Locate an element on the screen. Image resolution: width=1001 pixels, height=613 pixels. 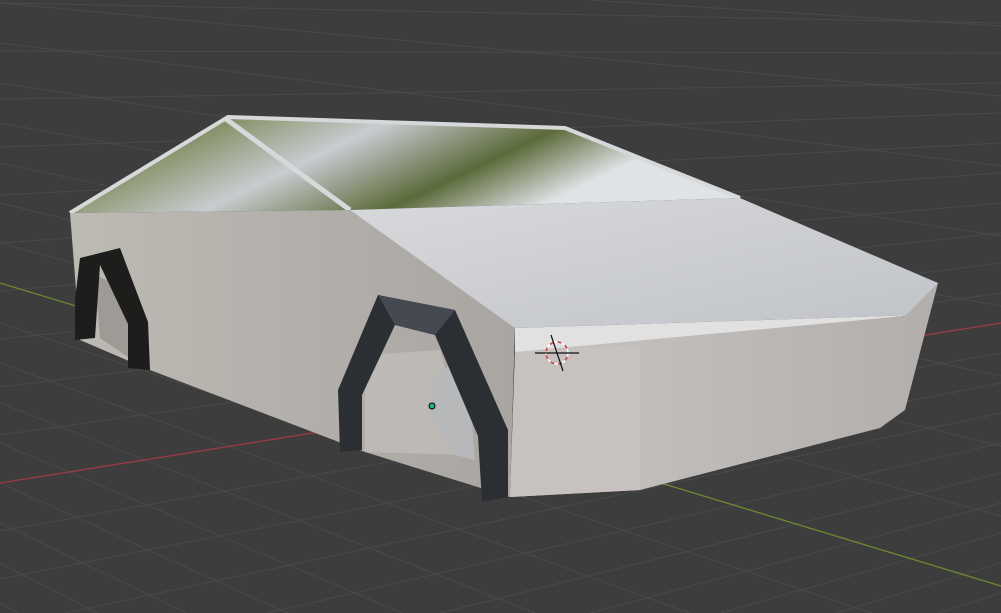
object-origin-icon is located at coordinates (432, 406).